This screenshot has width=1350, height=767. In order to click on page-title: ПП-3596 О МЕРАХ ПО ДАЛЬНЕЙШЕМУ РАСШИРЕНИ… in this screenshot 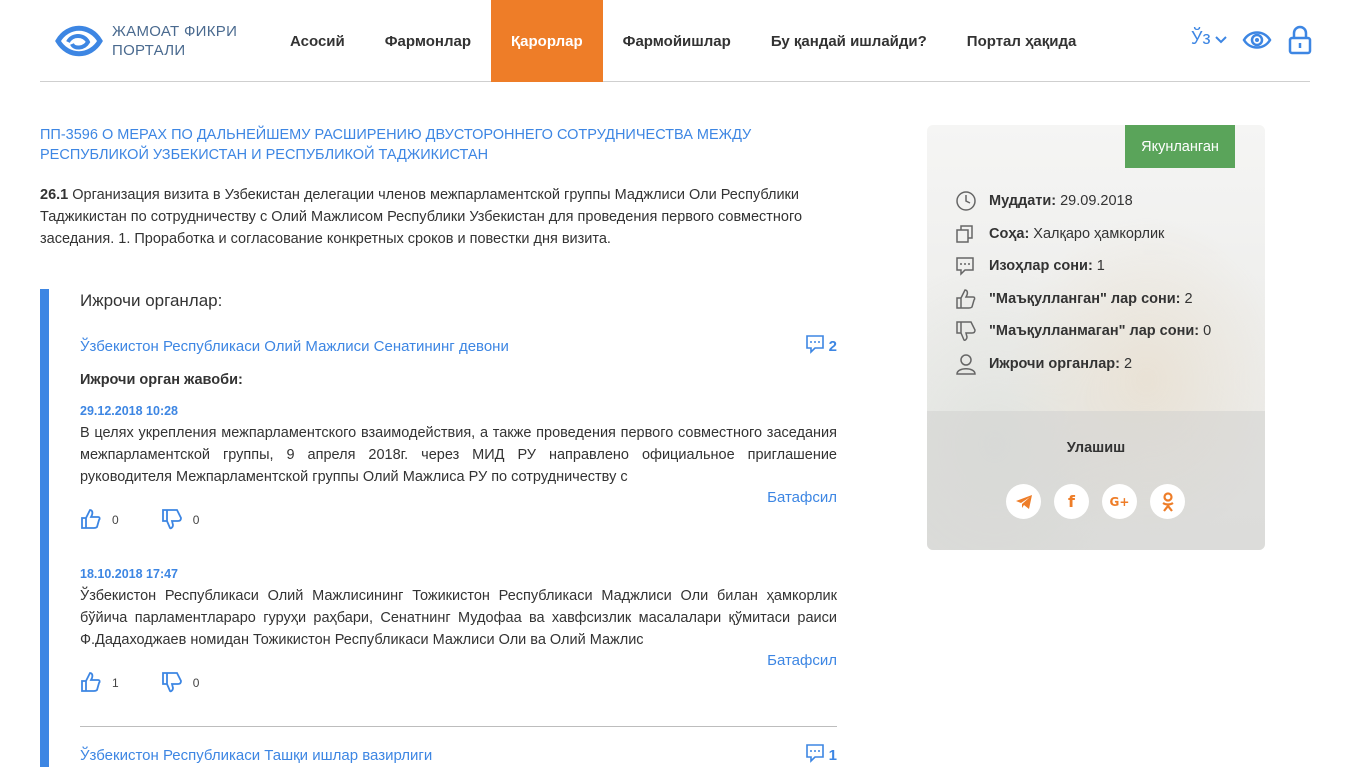, I will do `click(396, 145)`.